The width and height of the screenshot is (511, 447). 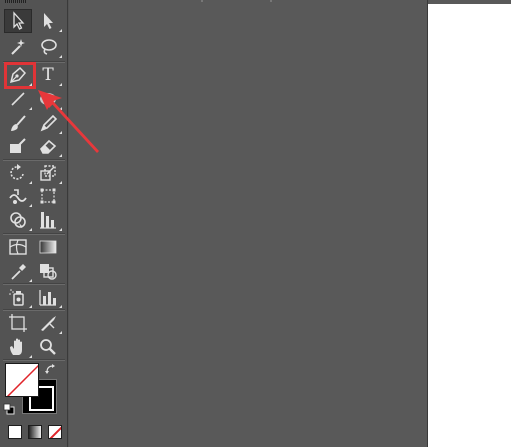 I want to click on selection-tool, so click(x=18, y=21).